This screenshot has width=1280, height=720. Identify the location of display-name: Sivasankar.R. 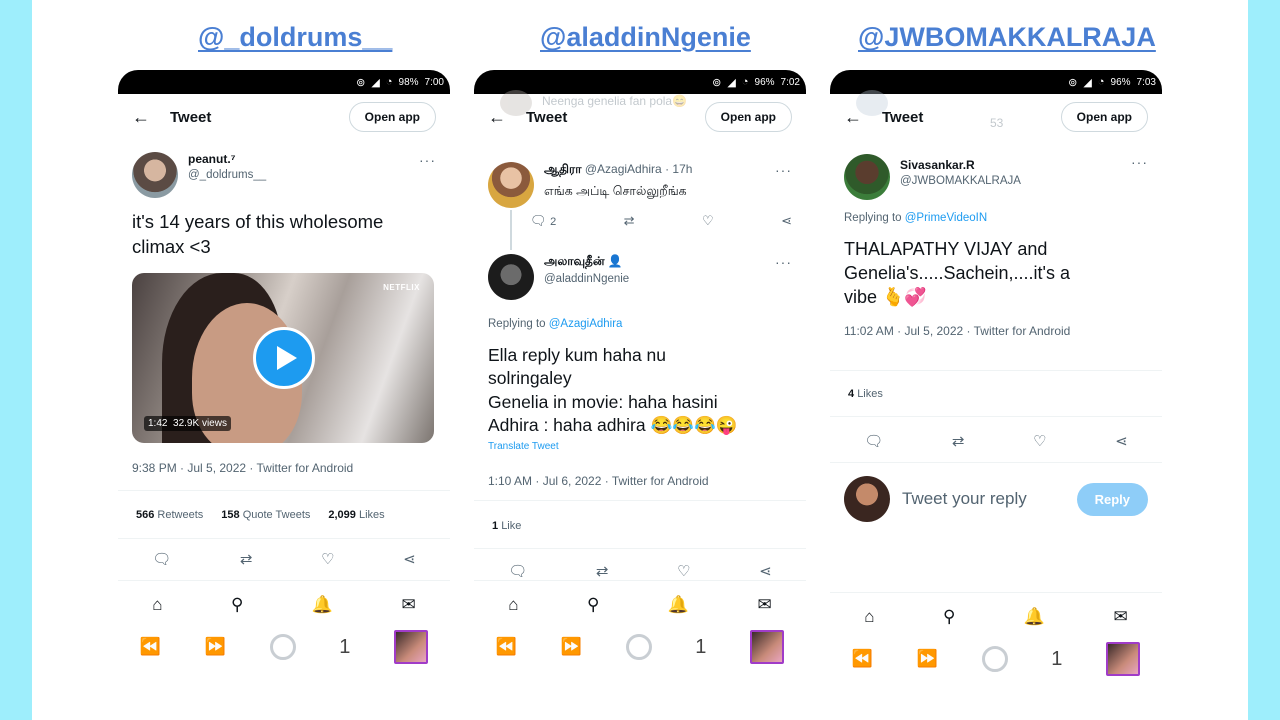
(1015, 165).